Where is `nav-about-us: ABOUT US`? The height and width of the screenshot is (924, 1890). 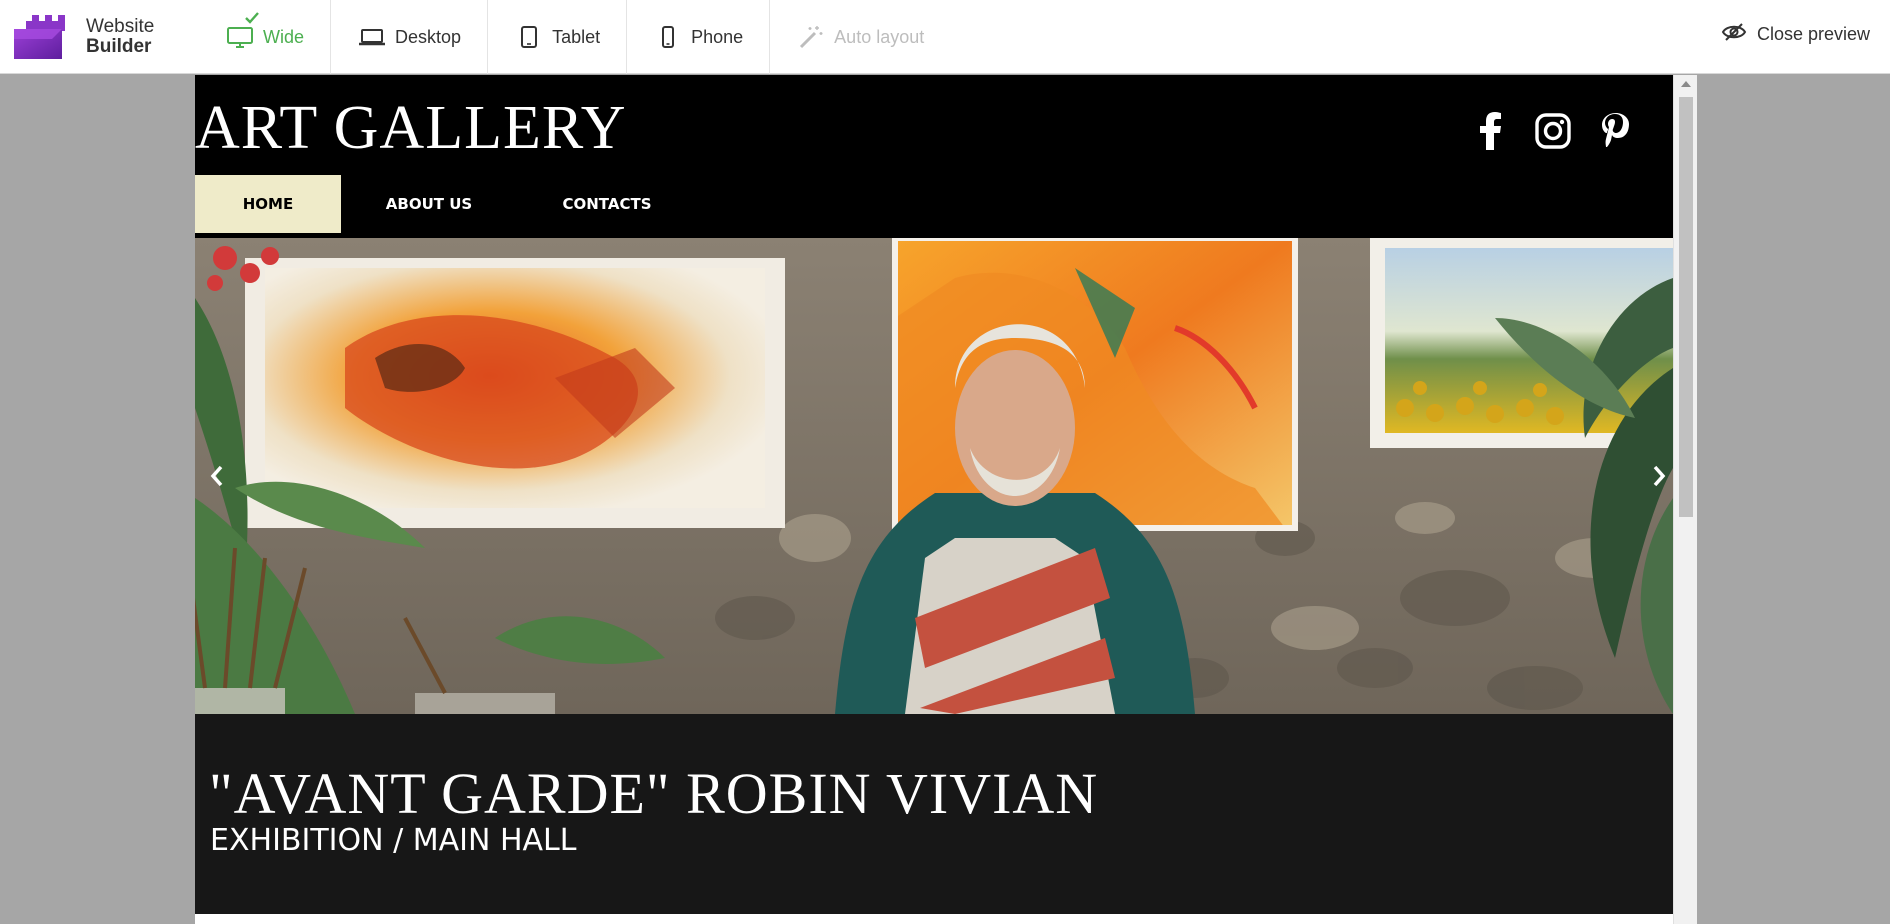
nav-about-us: ABOUT US is located at coordinates (429, 204).